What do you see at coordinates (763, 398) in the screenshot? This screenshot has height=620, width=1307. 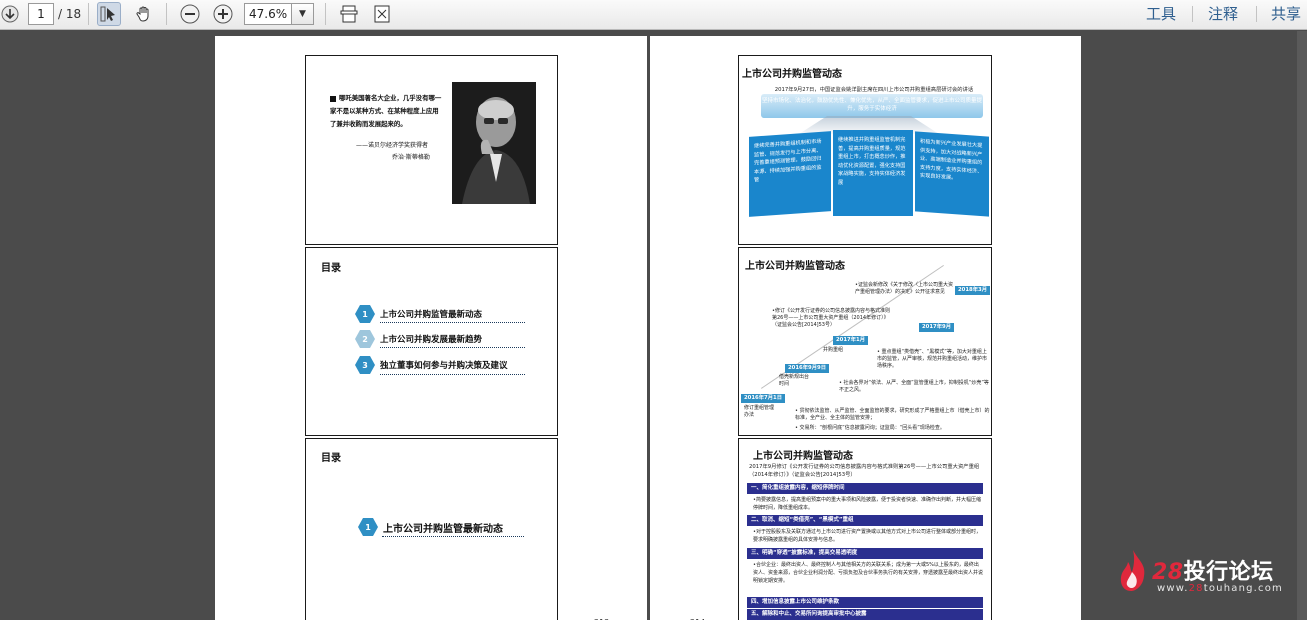 I see `timeline-tag: 2016年7月1日` at bounding box center [763, 398].